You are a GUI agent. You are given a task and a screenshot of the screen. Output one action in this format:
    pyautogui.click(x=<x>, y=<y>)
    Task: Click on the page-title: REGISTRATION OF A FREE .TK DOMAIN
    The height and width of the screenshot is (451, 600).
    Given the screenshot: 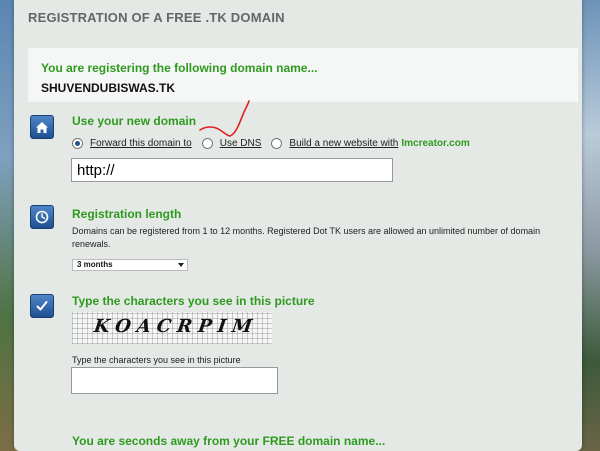 What is the action you would take?
    pyautogui.click(x=156, y=17)
    